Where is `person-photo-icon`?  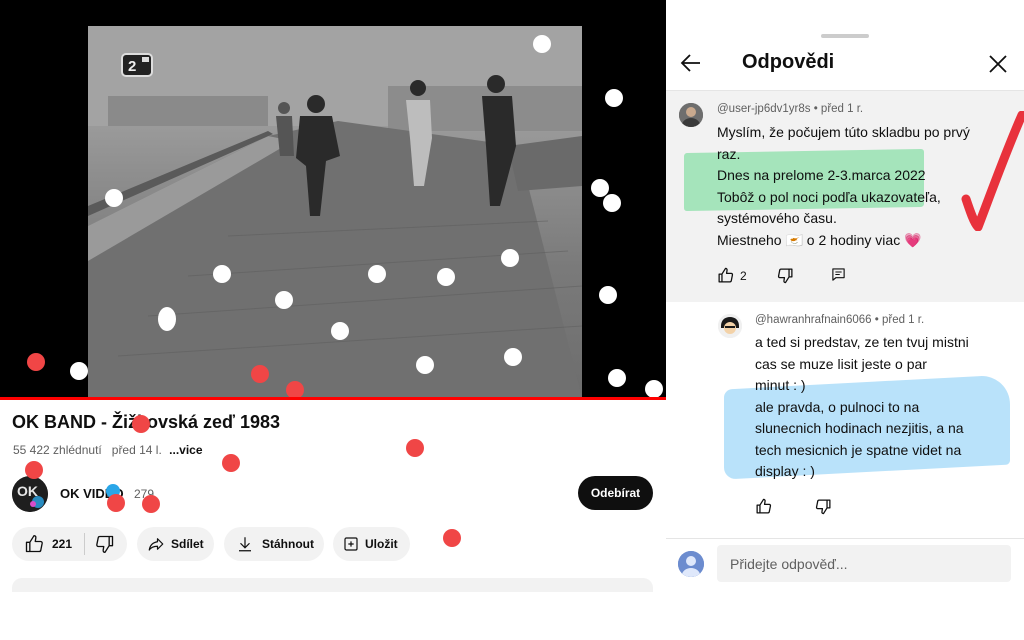 person-photo-icon is located at coordinates (691, 115).